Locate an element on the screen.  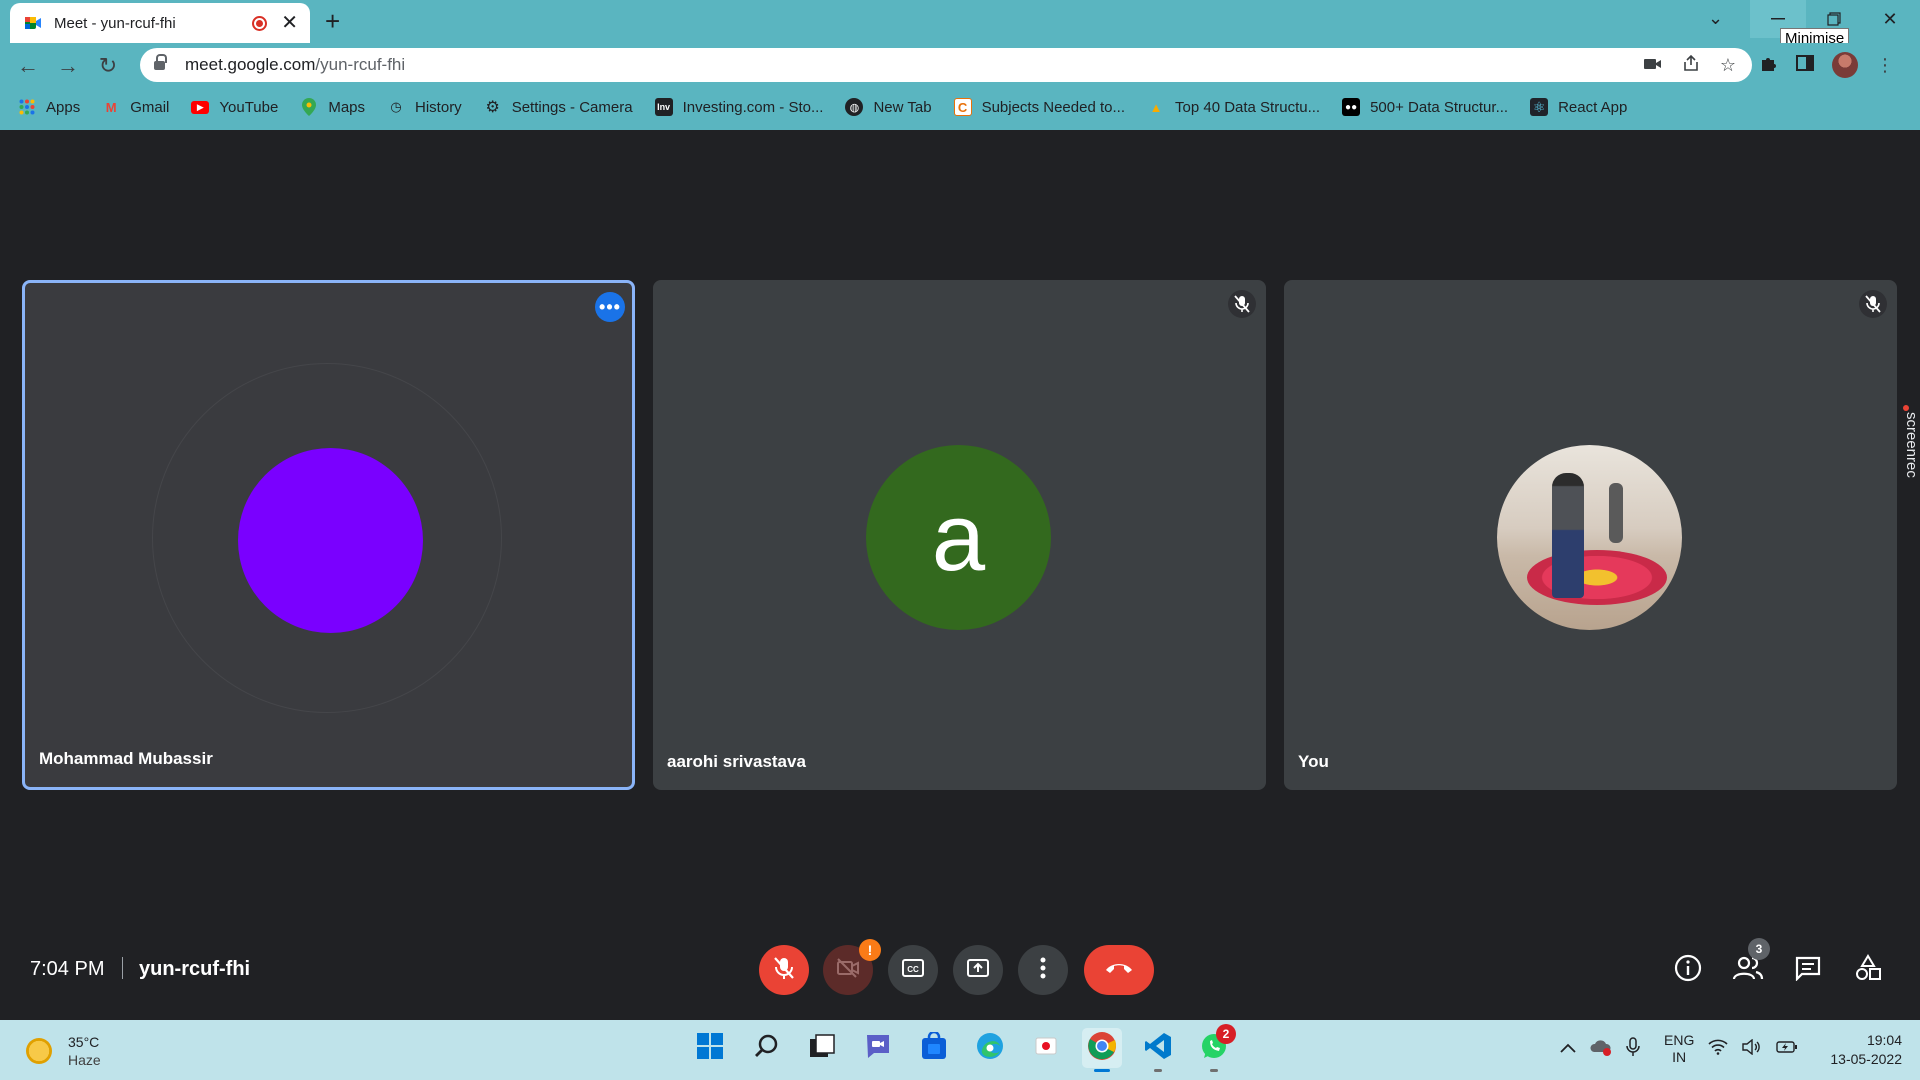
captions-button: CC is located at coordinates (913, 970).